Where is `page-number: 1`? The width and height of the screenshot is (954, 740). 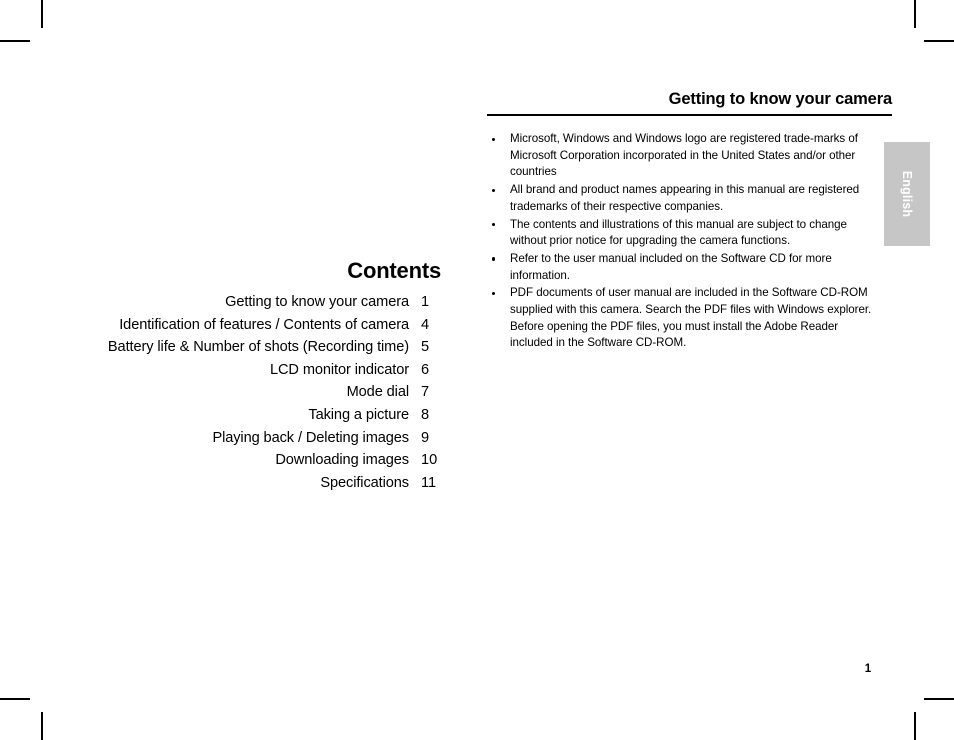
page-number: 1 is located at coordinates (868, 669).